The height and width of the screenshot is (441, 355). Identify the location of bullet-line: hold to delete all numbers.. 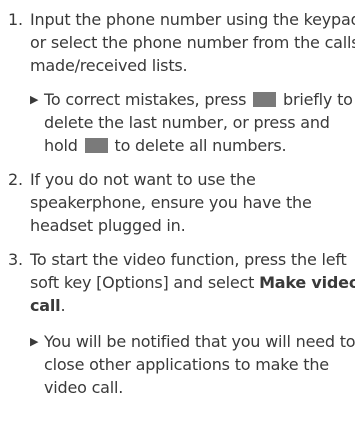
(165, 145).